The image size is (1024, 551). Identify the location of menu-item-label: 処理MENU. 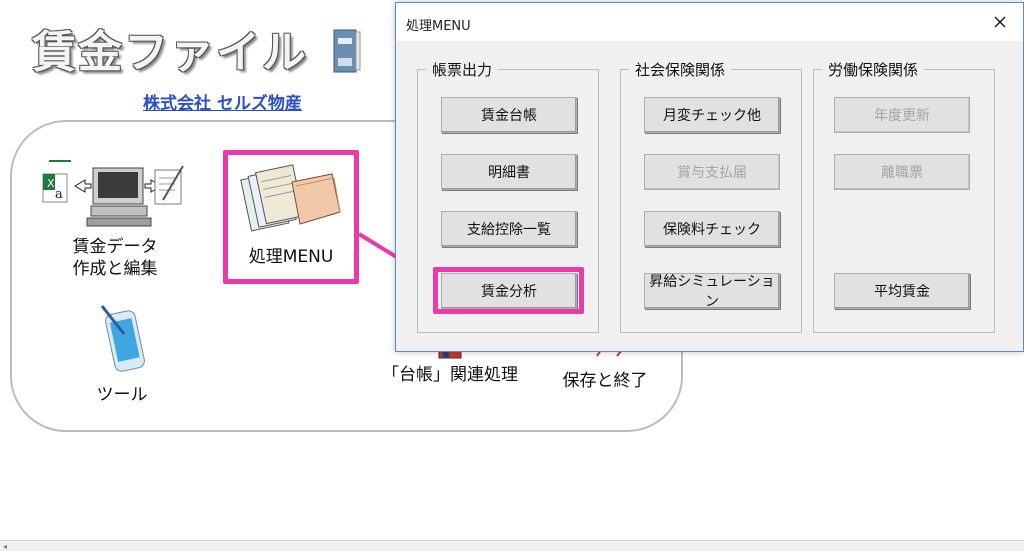
(291, 257).